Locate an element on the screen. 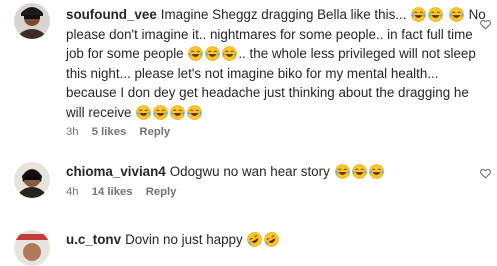 This screenshot has height=266, width=497. comment-time: 3h is located at coordinates (72, 132).